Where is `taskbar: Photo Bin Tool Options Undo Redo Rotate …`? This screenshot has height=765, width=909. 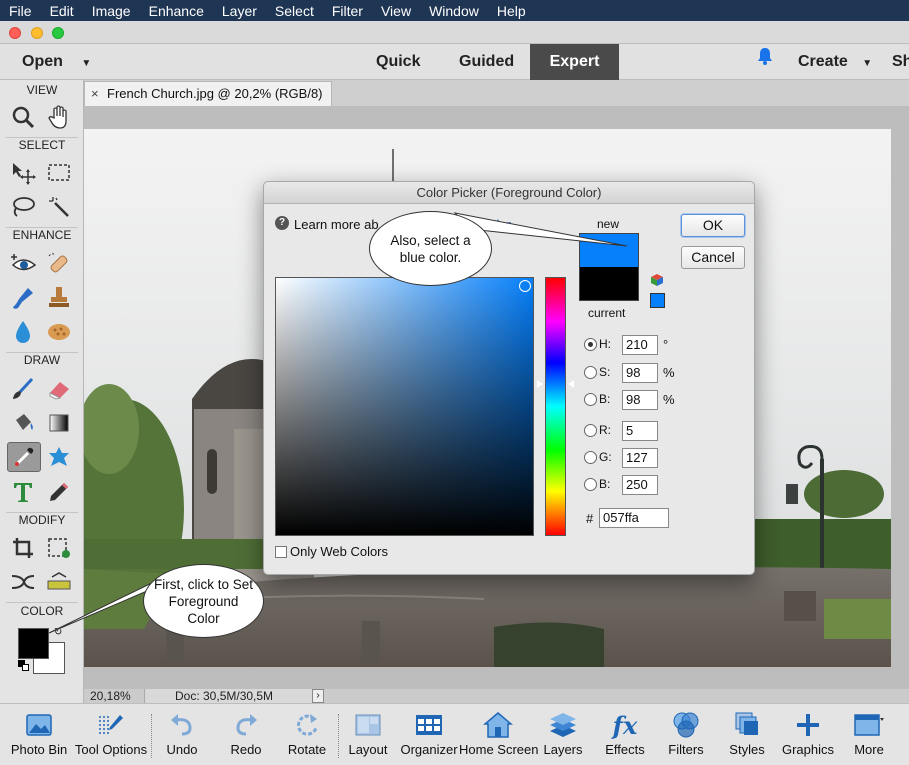 taskbar: Photo Bin Tool Options Undo Redo Rotate … is located at coordinates (454, 734).